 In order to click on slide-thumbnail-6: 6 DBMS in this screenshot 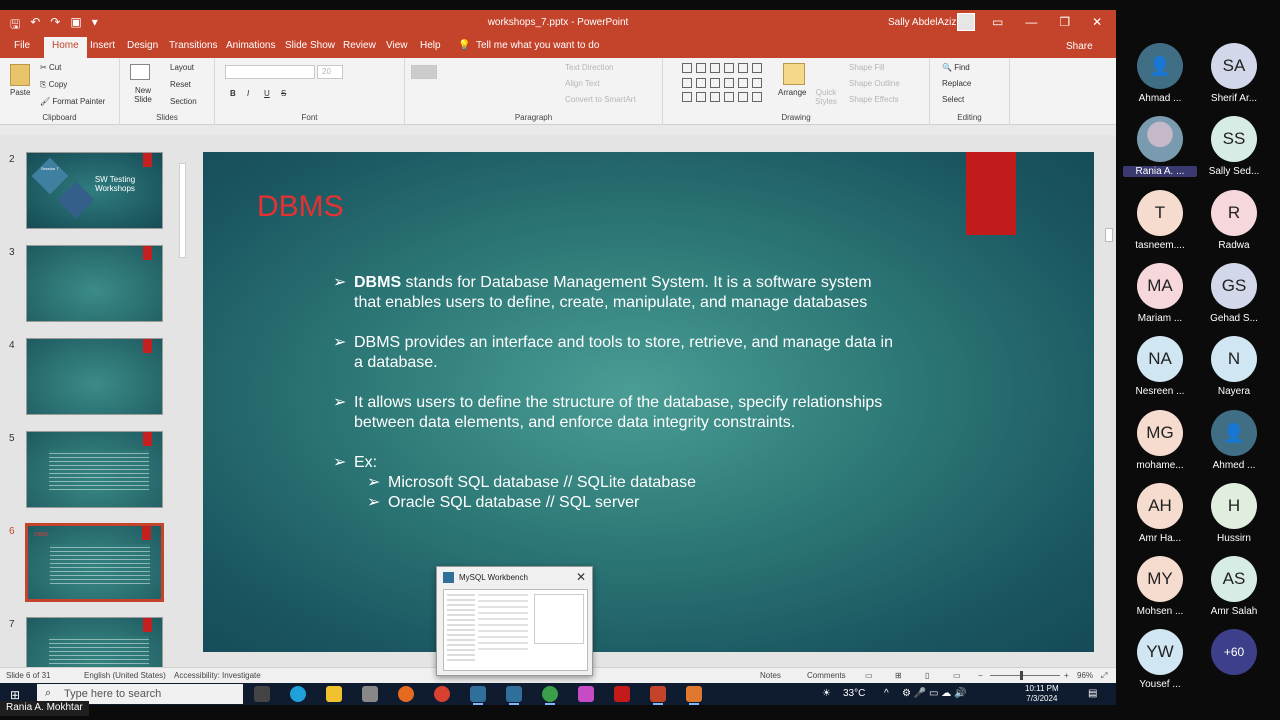, I will do `click(90, 563)`.